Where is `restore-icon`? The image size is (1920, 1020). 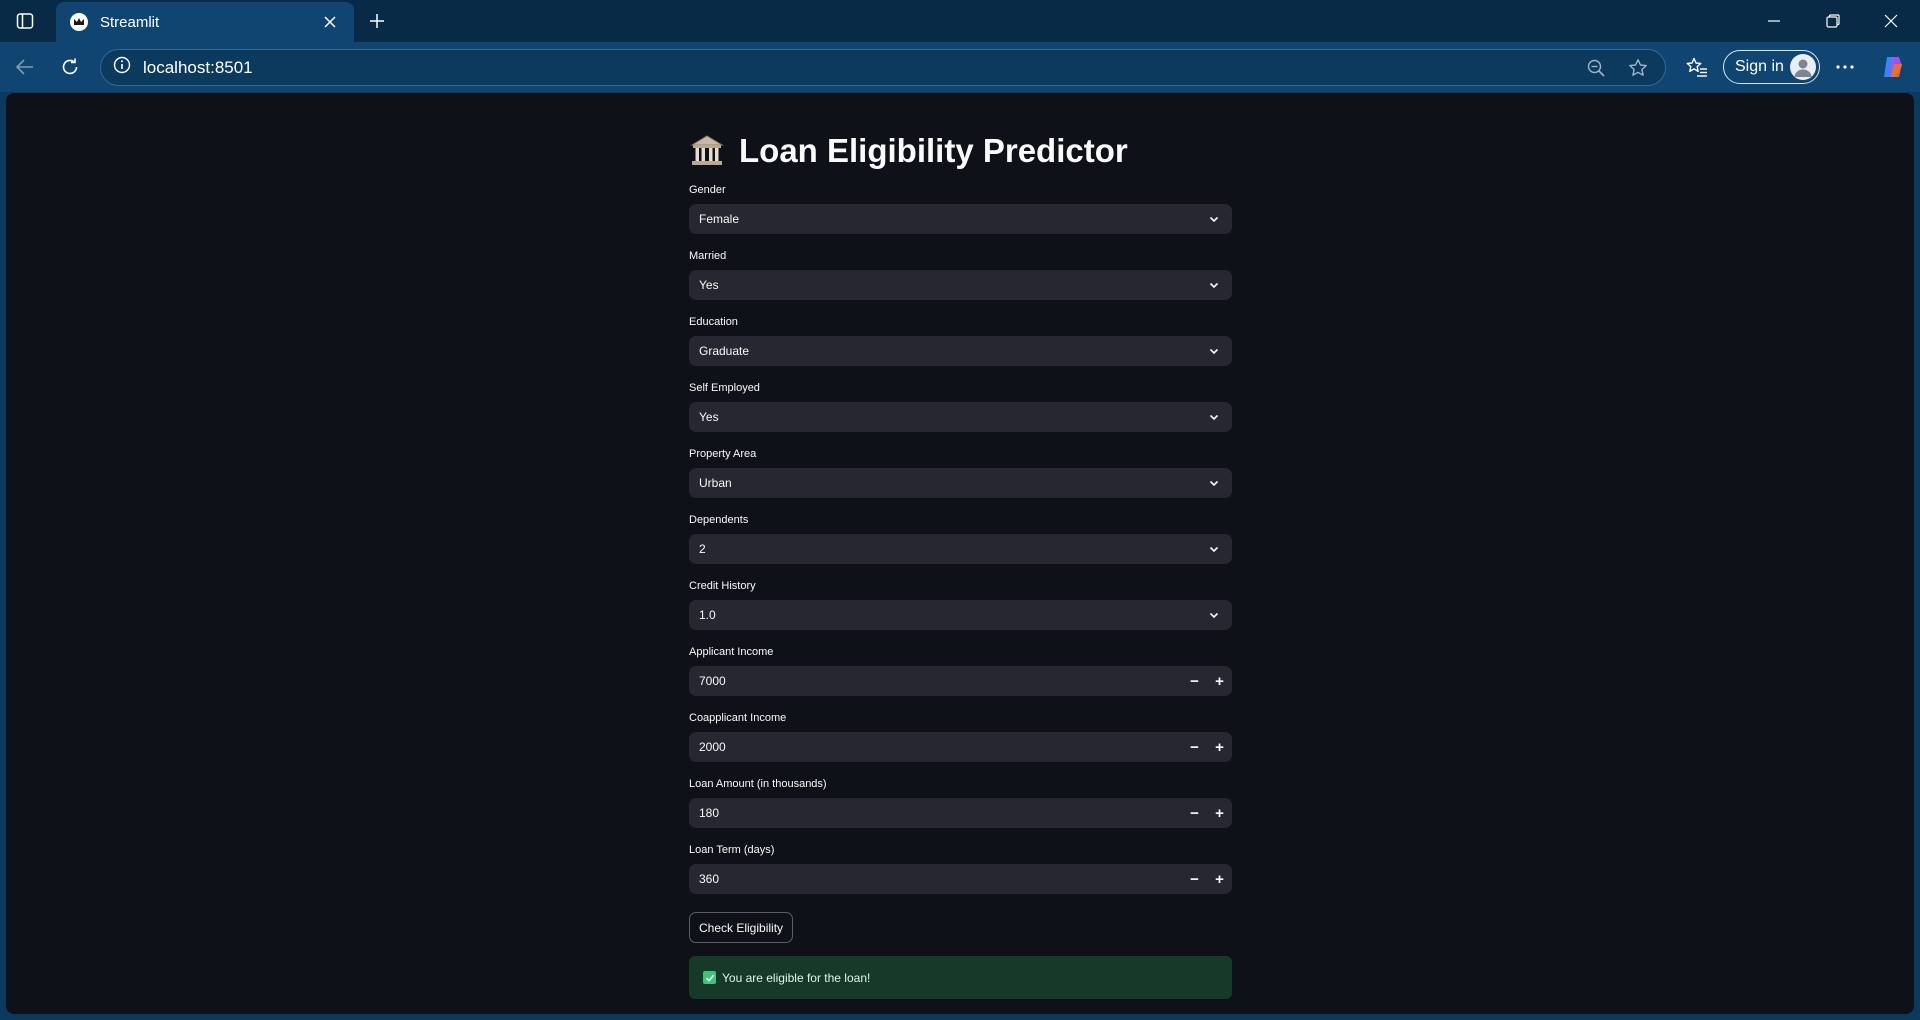
restore-icon is located at coordinates (1833, 21).